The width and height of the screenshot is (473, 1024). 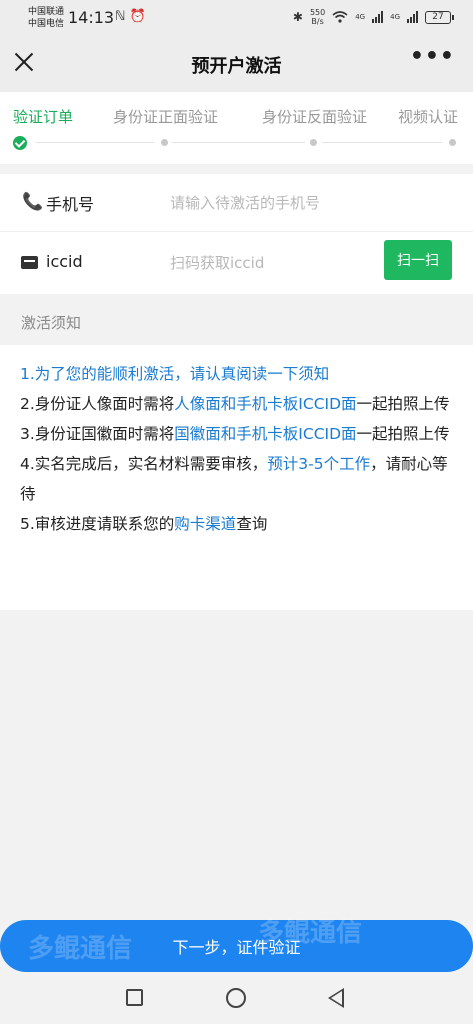 I want to click on notice-title: 激活须知, so click(x=51, y=323).